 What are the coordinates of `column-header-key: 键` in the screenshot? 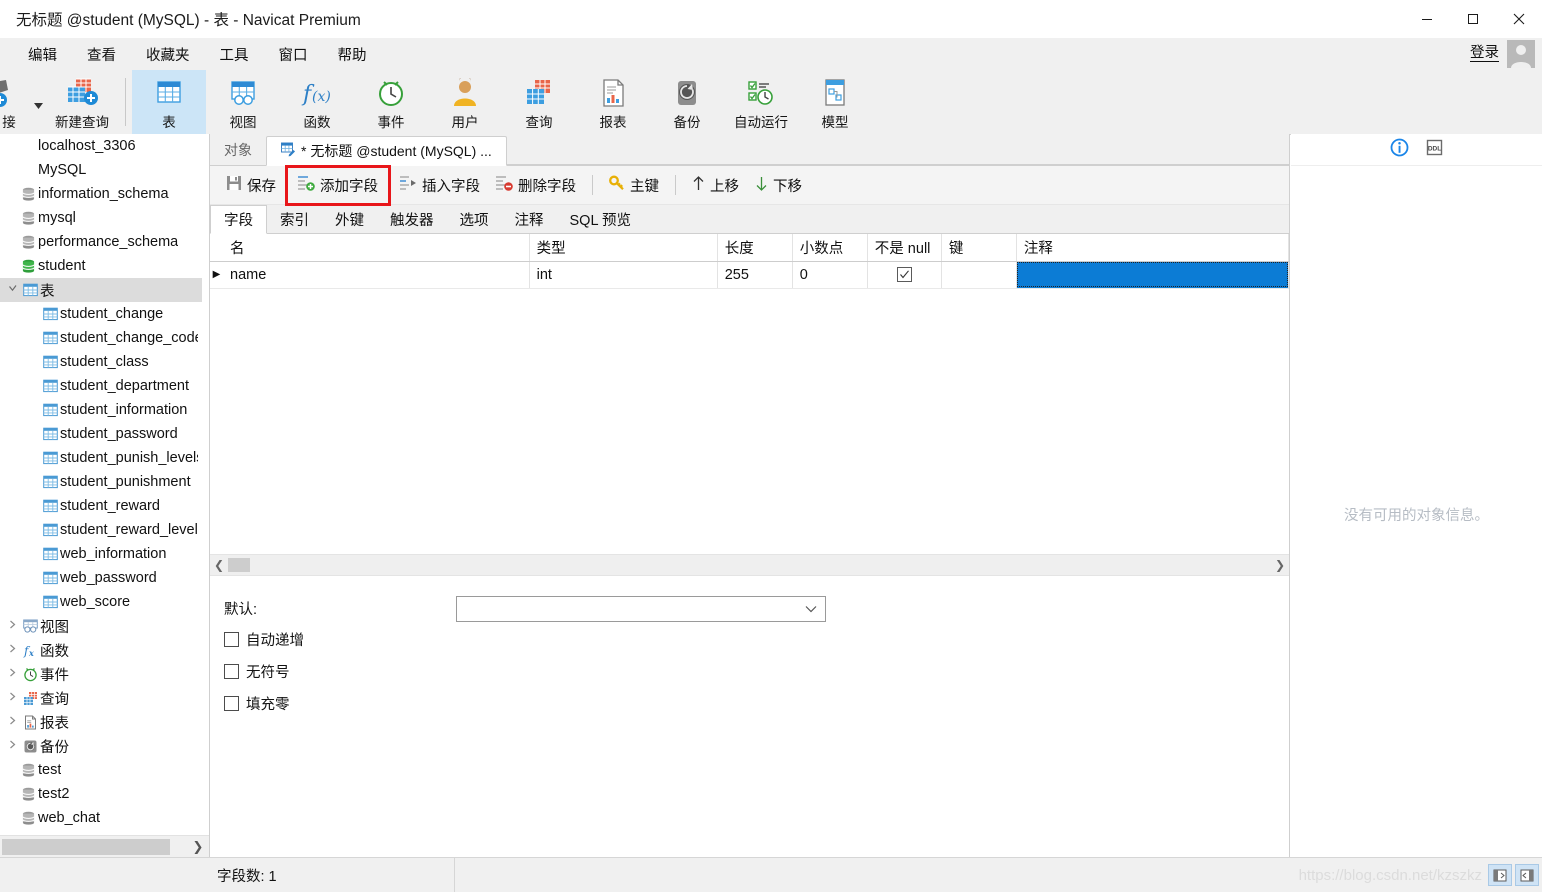 It's located at (979, 248).